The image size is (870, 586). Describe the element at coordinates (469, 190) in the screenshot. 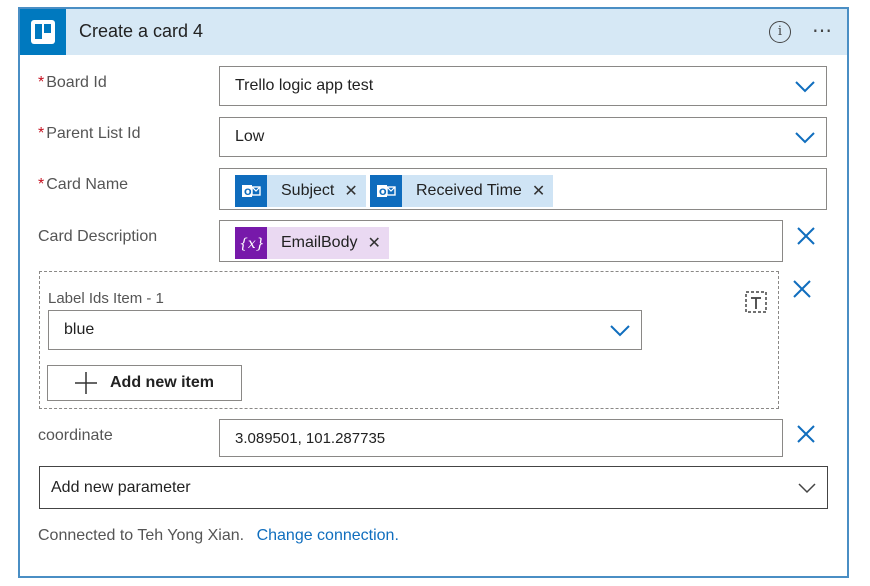

I see `token-label: Received Time` at that location.